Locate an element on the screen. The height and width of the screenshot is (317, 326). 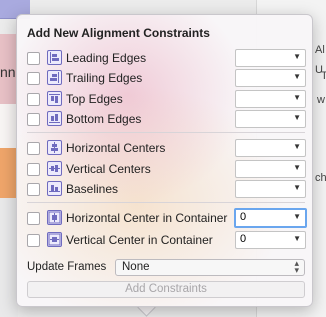
constraint-row-horizontal-centers: Horizontal Centers ▼ is located at coordinates (164, 149).